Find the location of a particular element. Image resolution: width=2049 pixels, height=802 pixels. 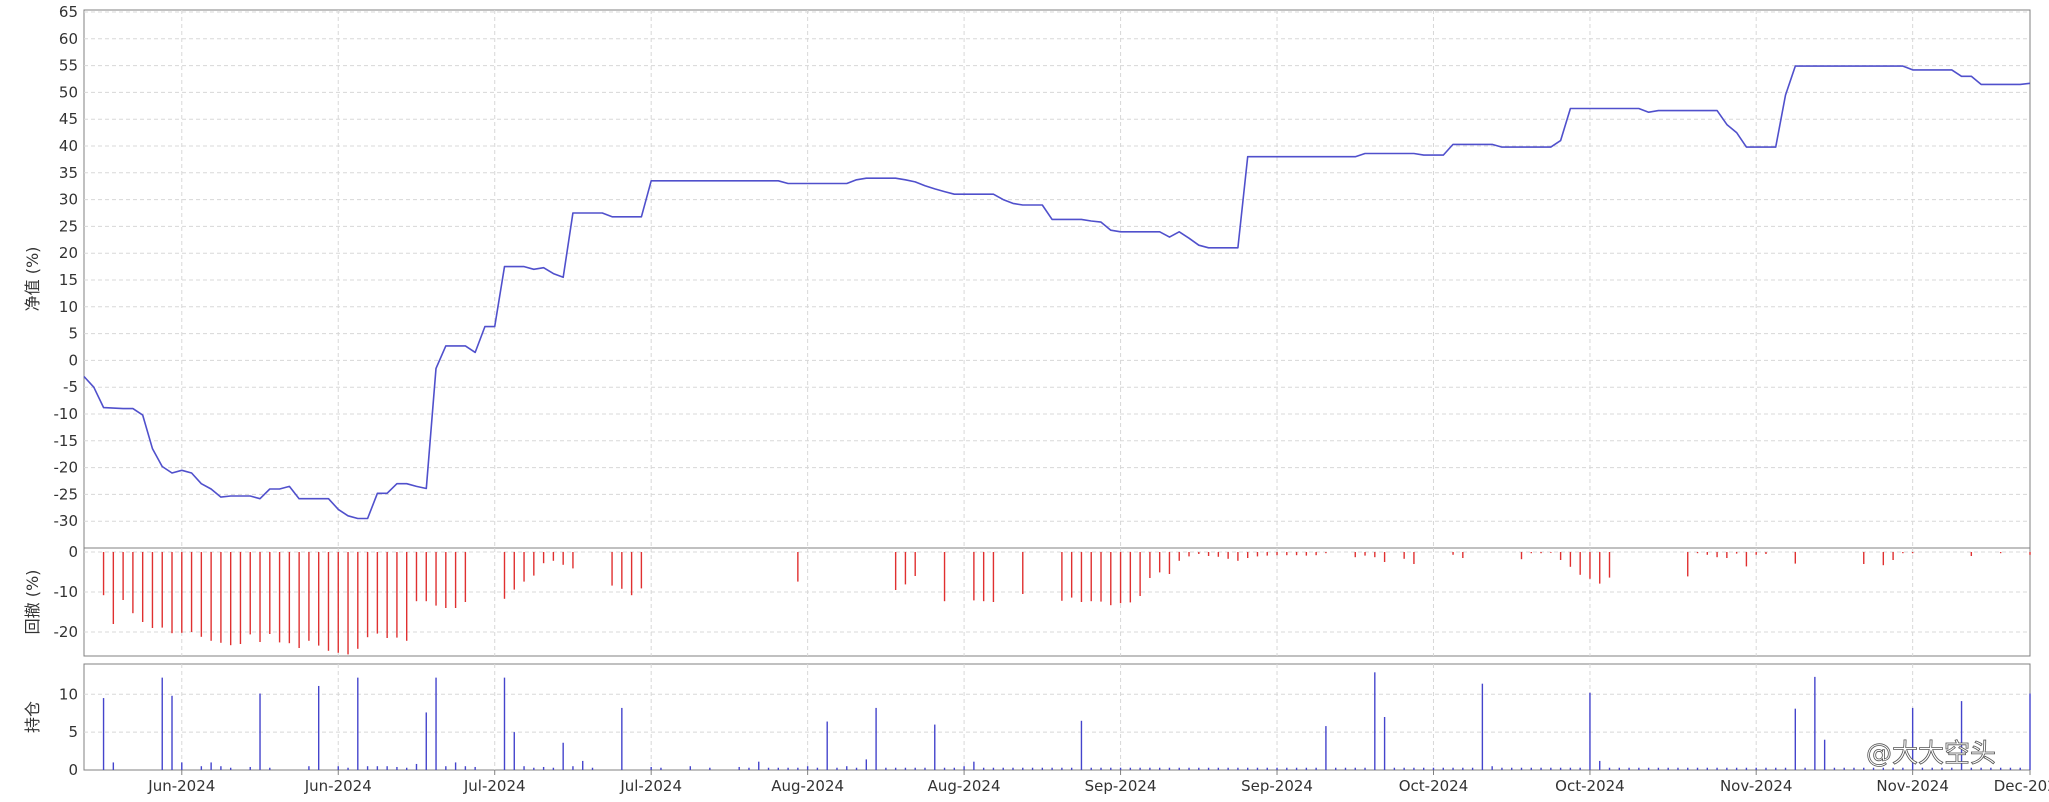

y-tick-label: 20 is located at coordinates (68, 253).